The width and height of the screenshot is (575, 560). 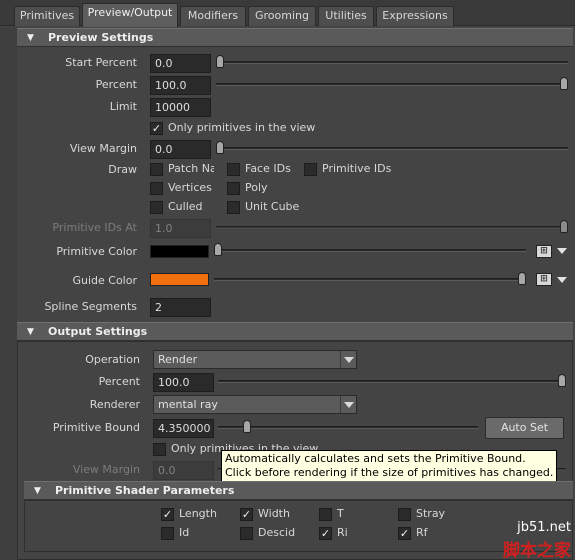 I want to click on poly-label: Poly, so click(x=256, y=187).